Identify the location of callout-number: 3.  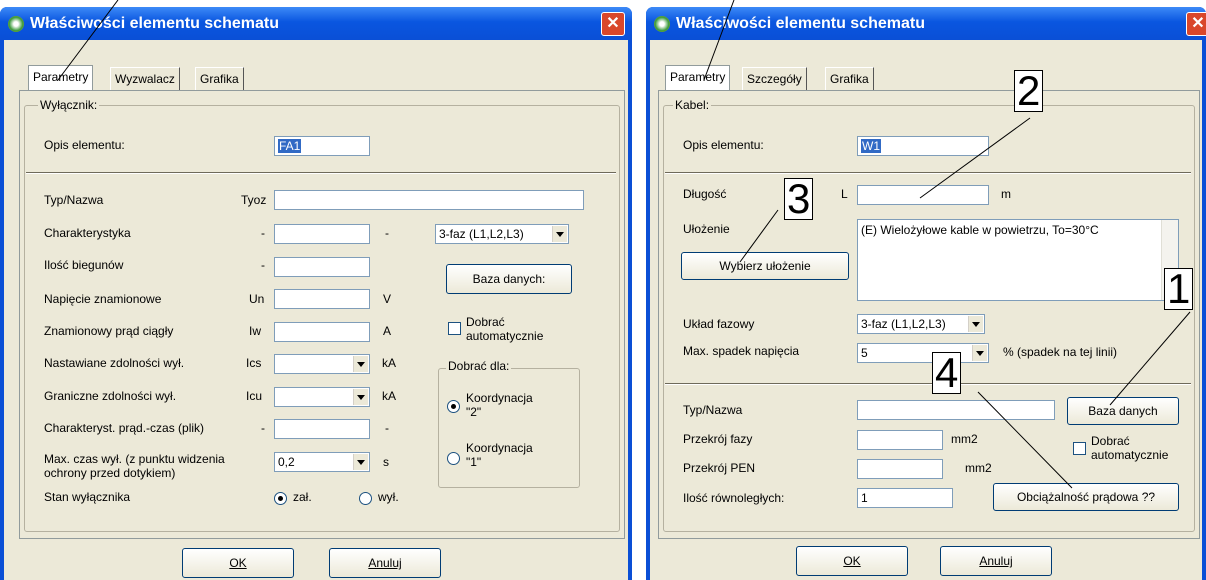
(799, 199).